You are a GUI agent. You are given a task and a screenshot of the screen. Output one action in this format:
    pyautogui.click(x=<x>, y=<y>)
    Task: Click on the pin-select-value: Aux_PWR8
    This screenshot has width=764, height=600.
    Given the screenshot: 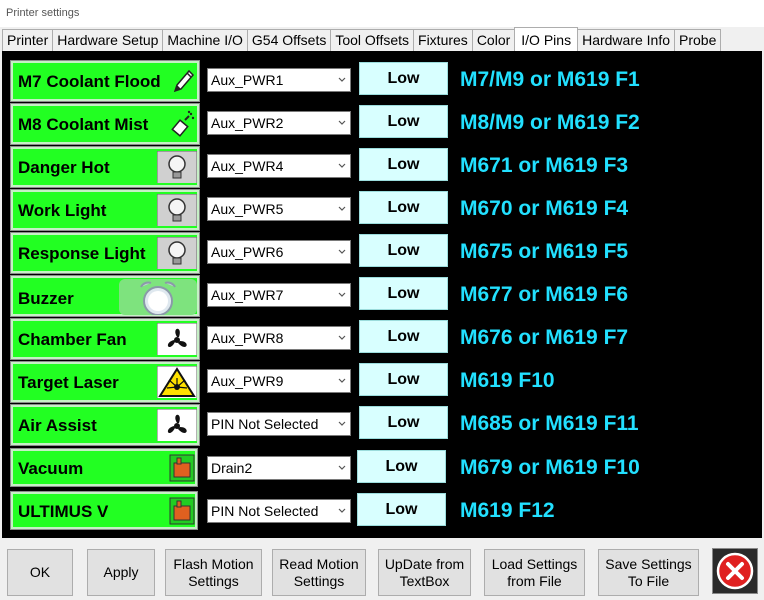 What is the action you would take?
    pyautogui.click(x=247, y=338)
    